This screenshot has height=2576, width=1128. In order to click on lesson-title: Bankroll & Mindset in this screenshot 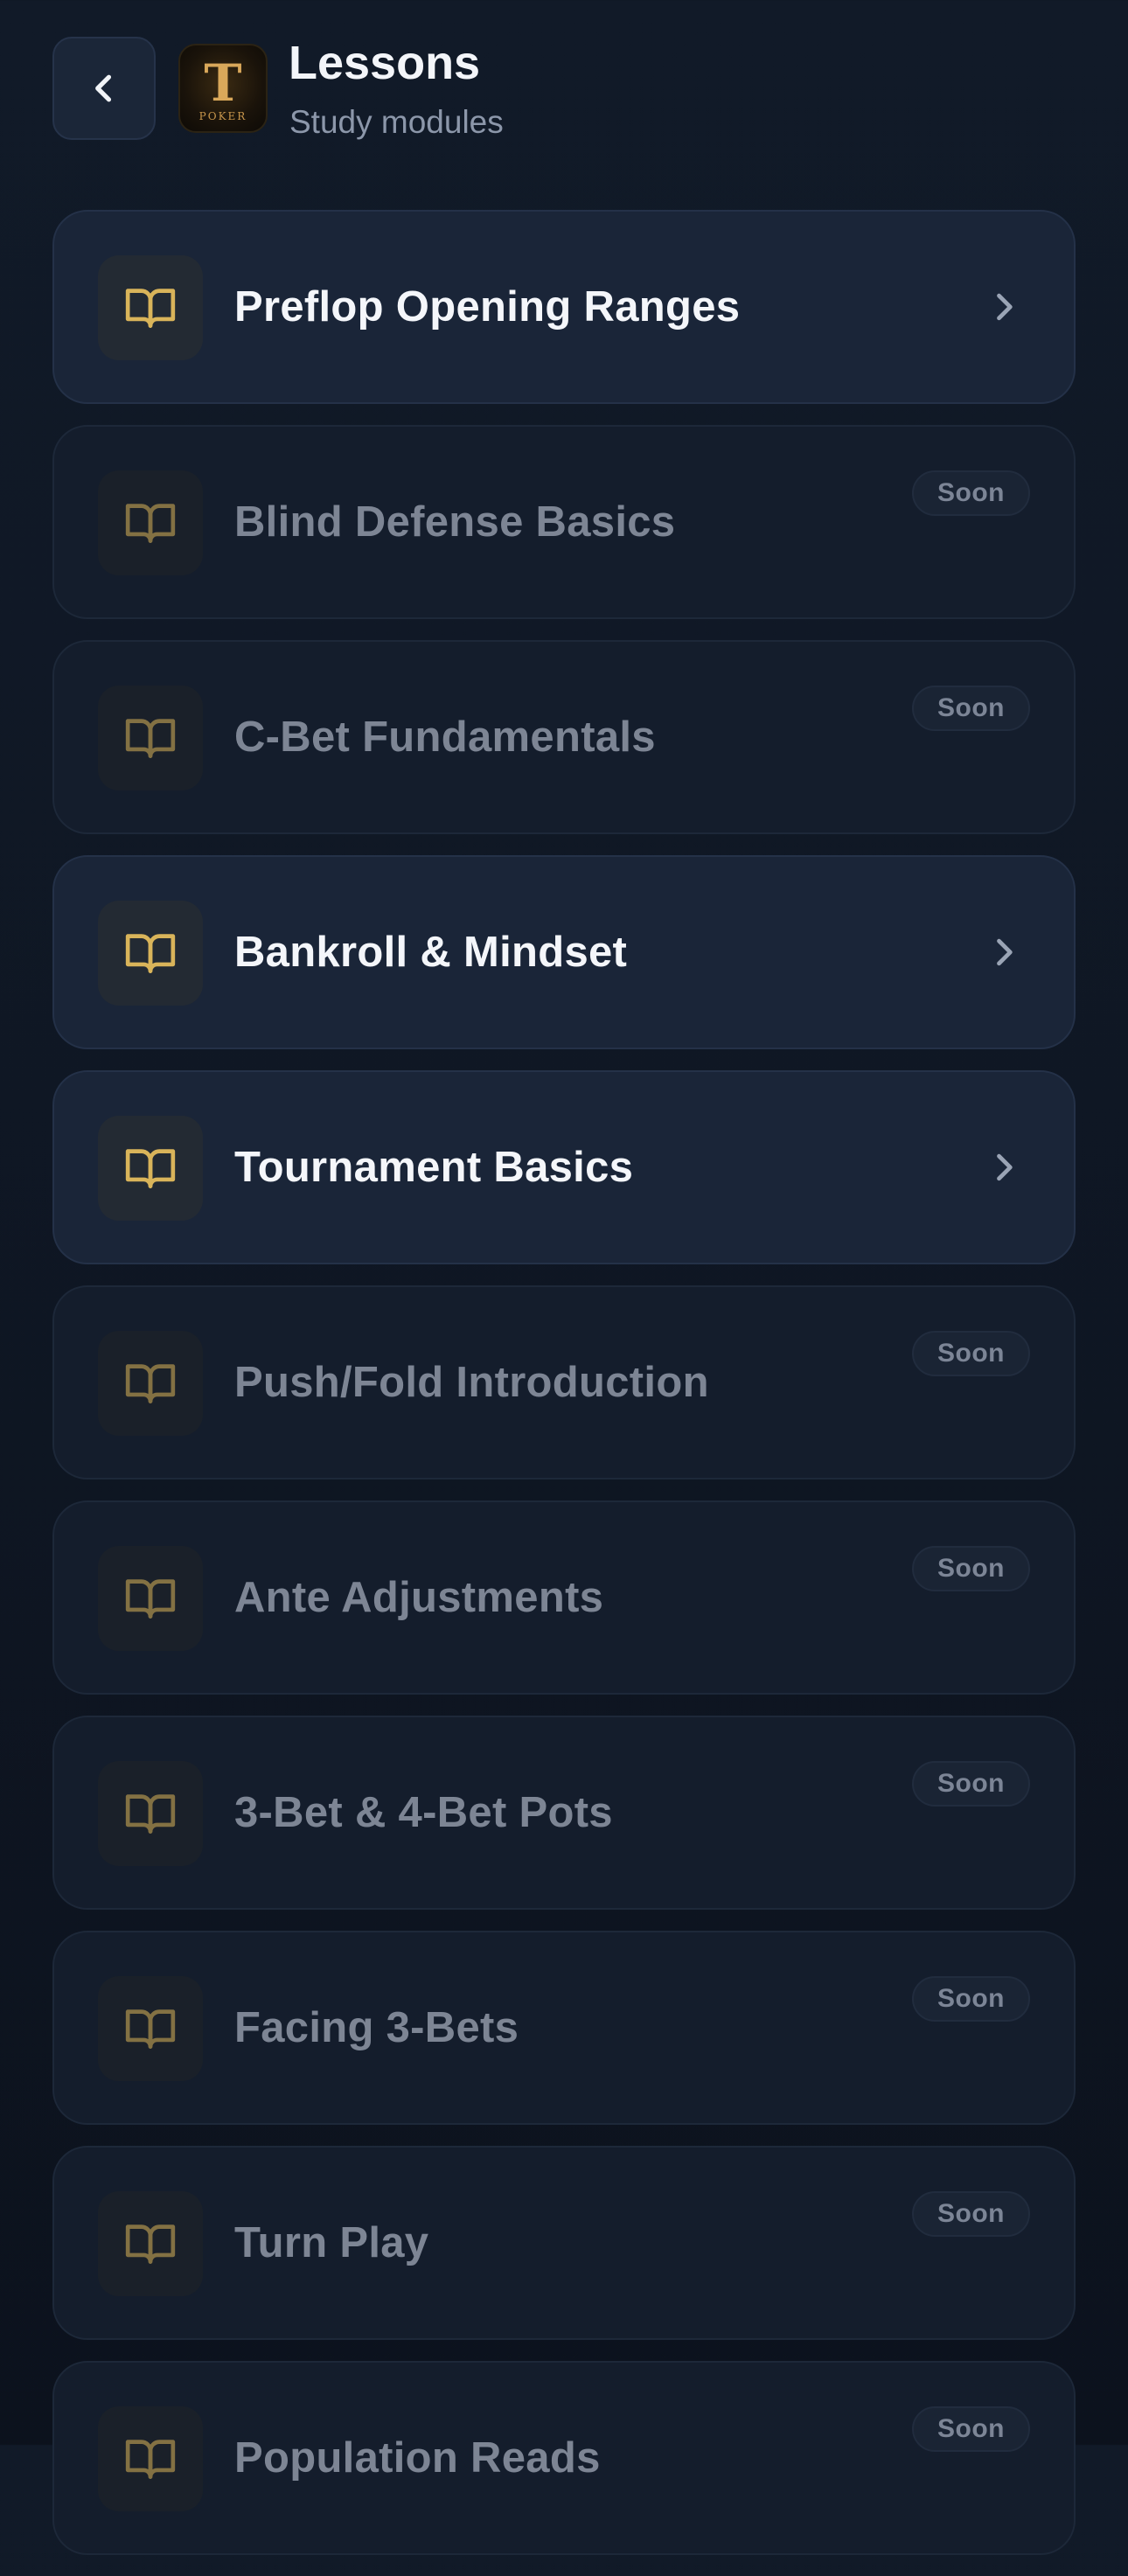, I will do `click(431, 952)`.